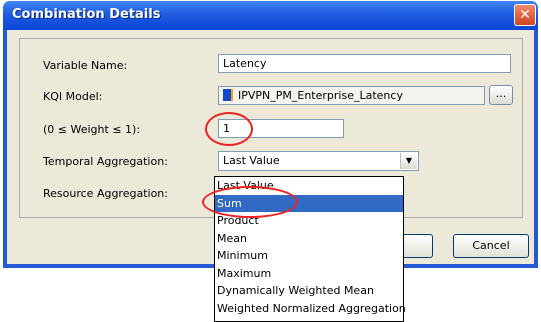 This screenshot has width=541, height=322. Describe the element at coordinates (105, 193) in the screenshot. I see `resource-aggregation-label: Resource Aggregation:` at that location.